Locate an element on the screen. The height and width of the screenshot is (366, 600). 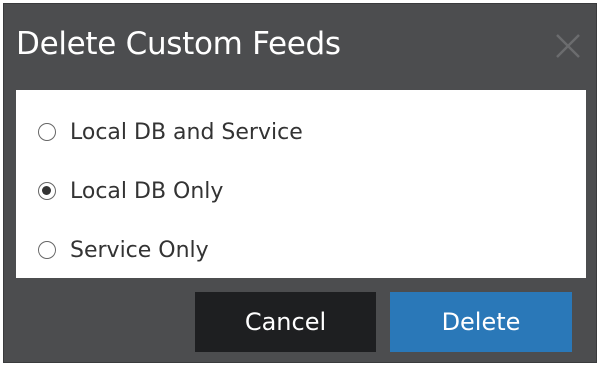
radio-option-local-db-and-service: Local DB and Service is located at coordinates (170, 132).